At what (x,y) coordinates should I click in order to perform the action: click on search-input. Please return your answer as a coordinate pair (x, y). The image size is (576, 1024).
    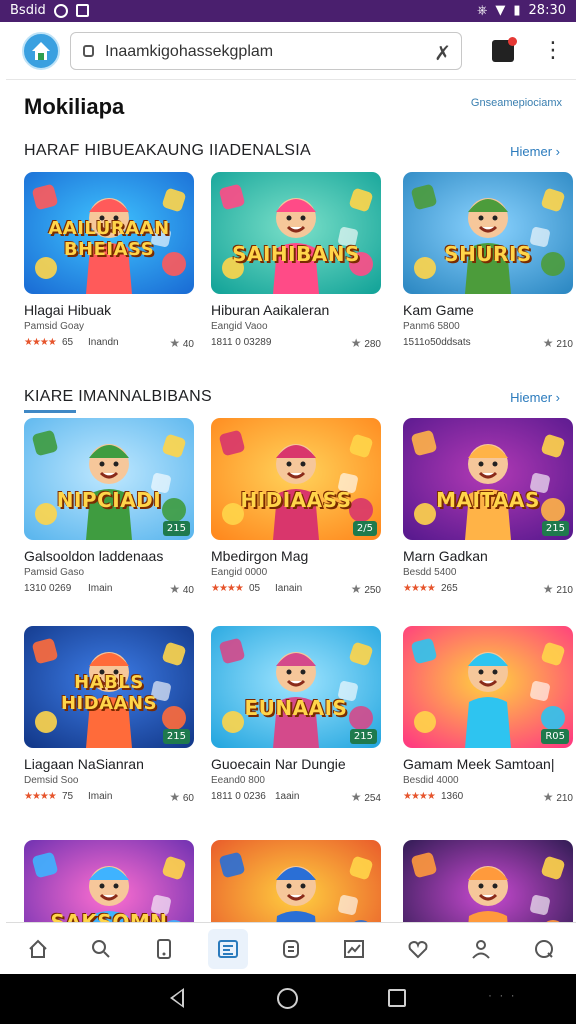
    Looking at the image, I should click on (260, 52).